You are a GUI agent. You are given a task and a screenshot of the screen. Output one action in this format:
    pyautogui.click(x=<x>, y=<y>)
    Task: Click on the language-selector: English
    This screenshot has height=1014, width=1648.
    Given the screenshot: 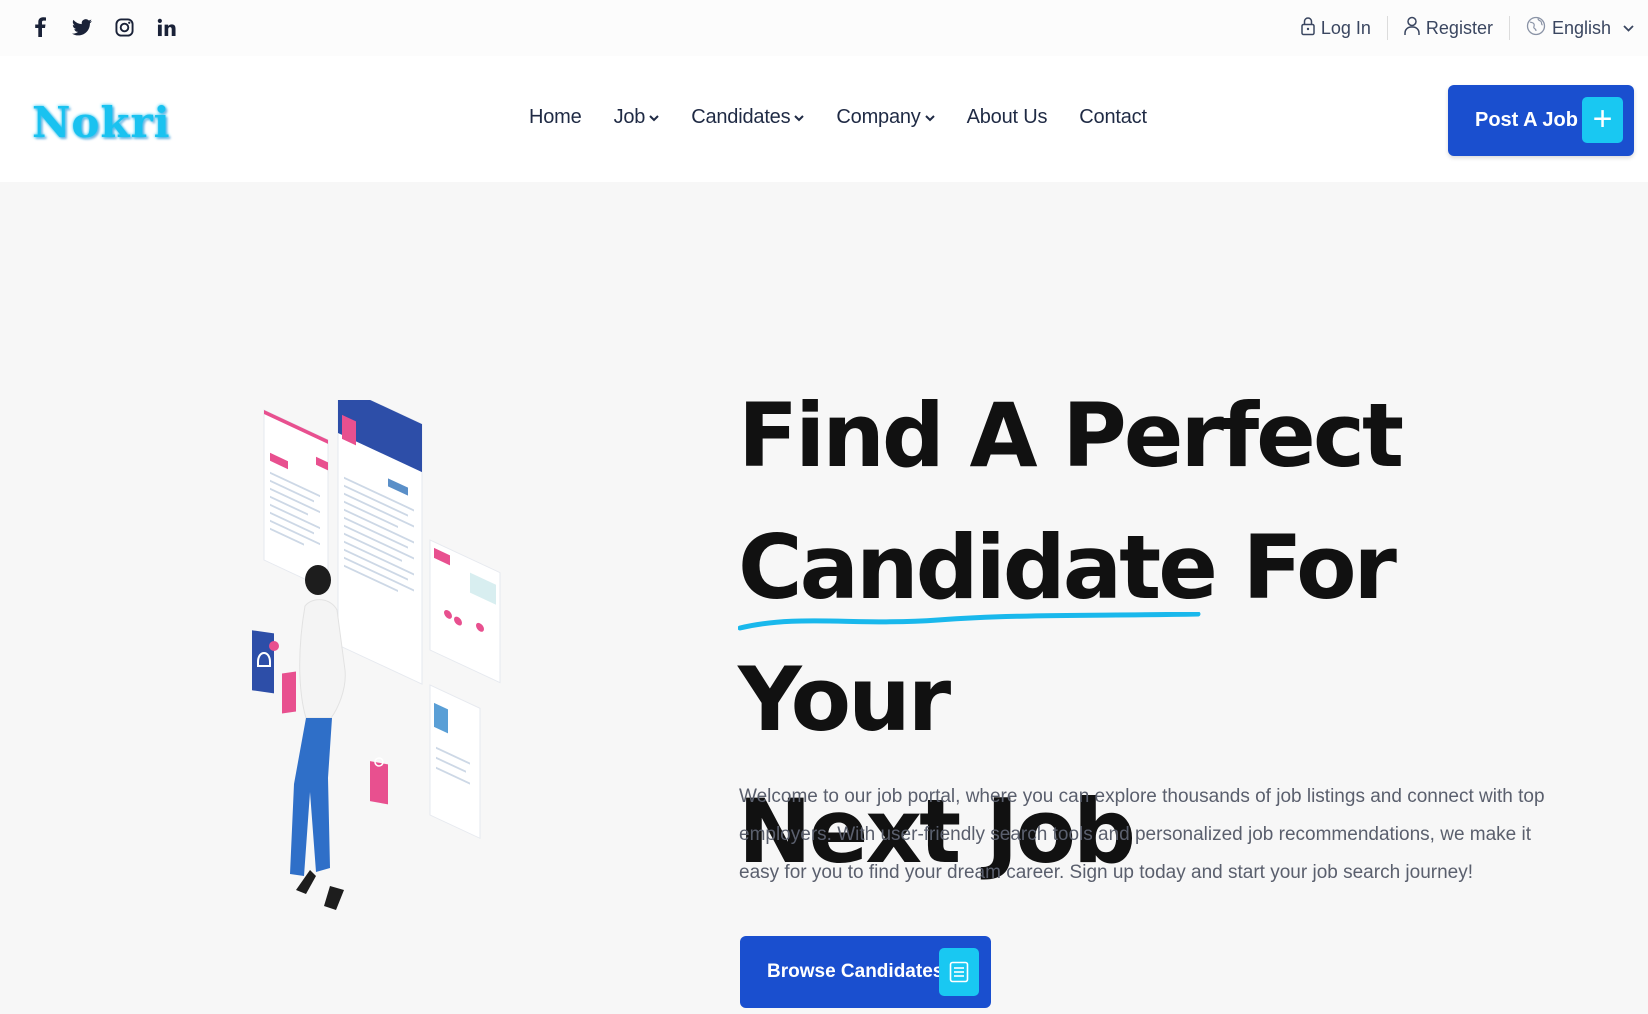 What is the action you would take?
    pyautogui.click(x=1572, y=28)
    